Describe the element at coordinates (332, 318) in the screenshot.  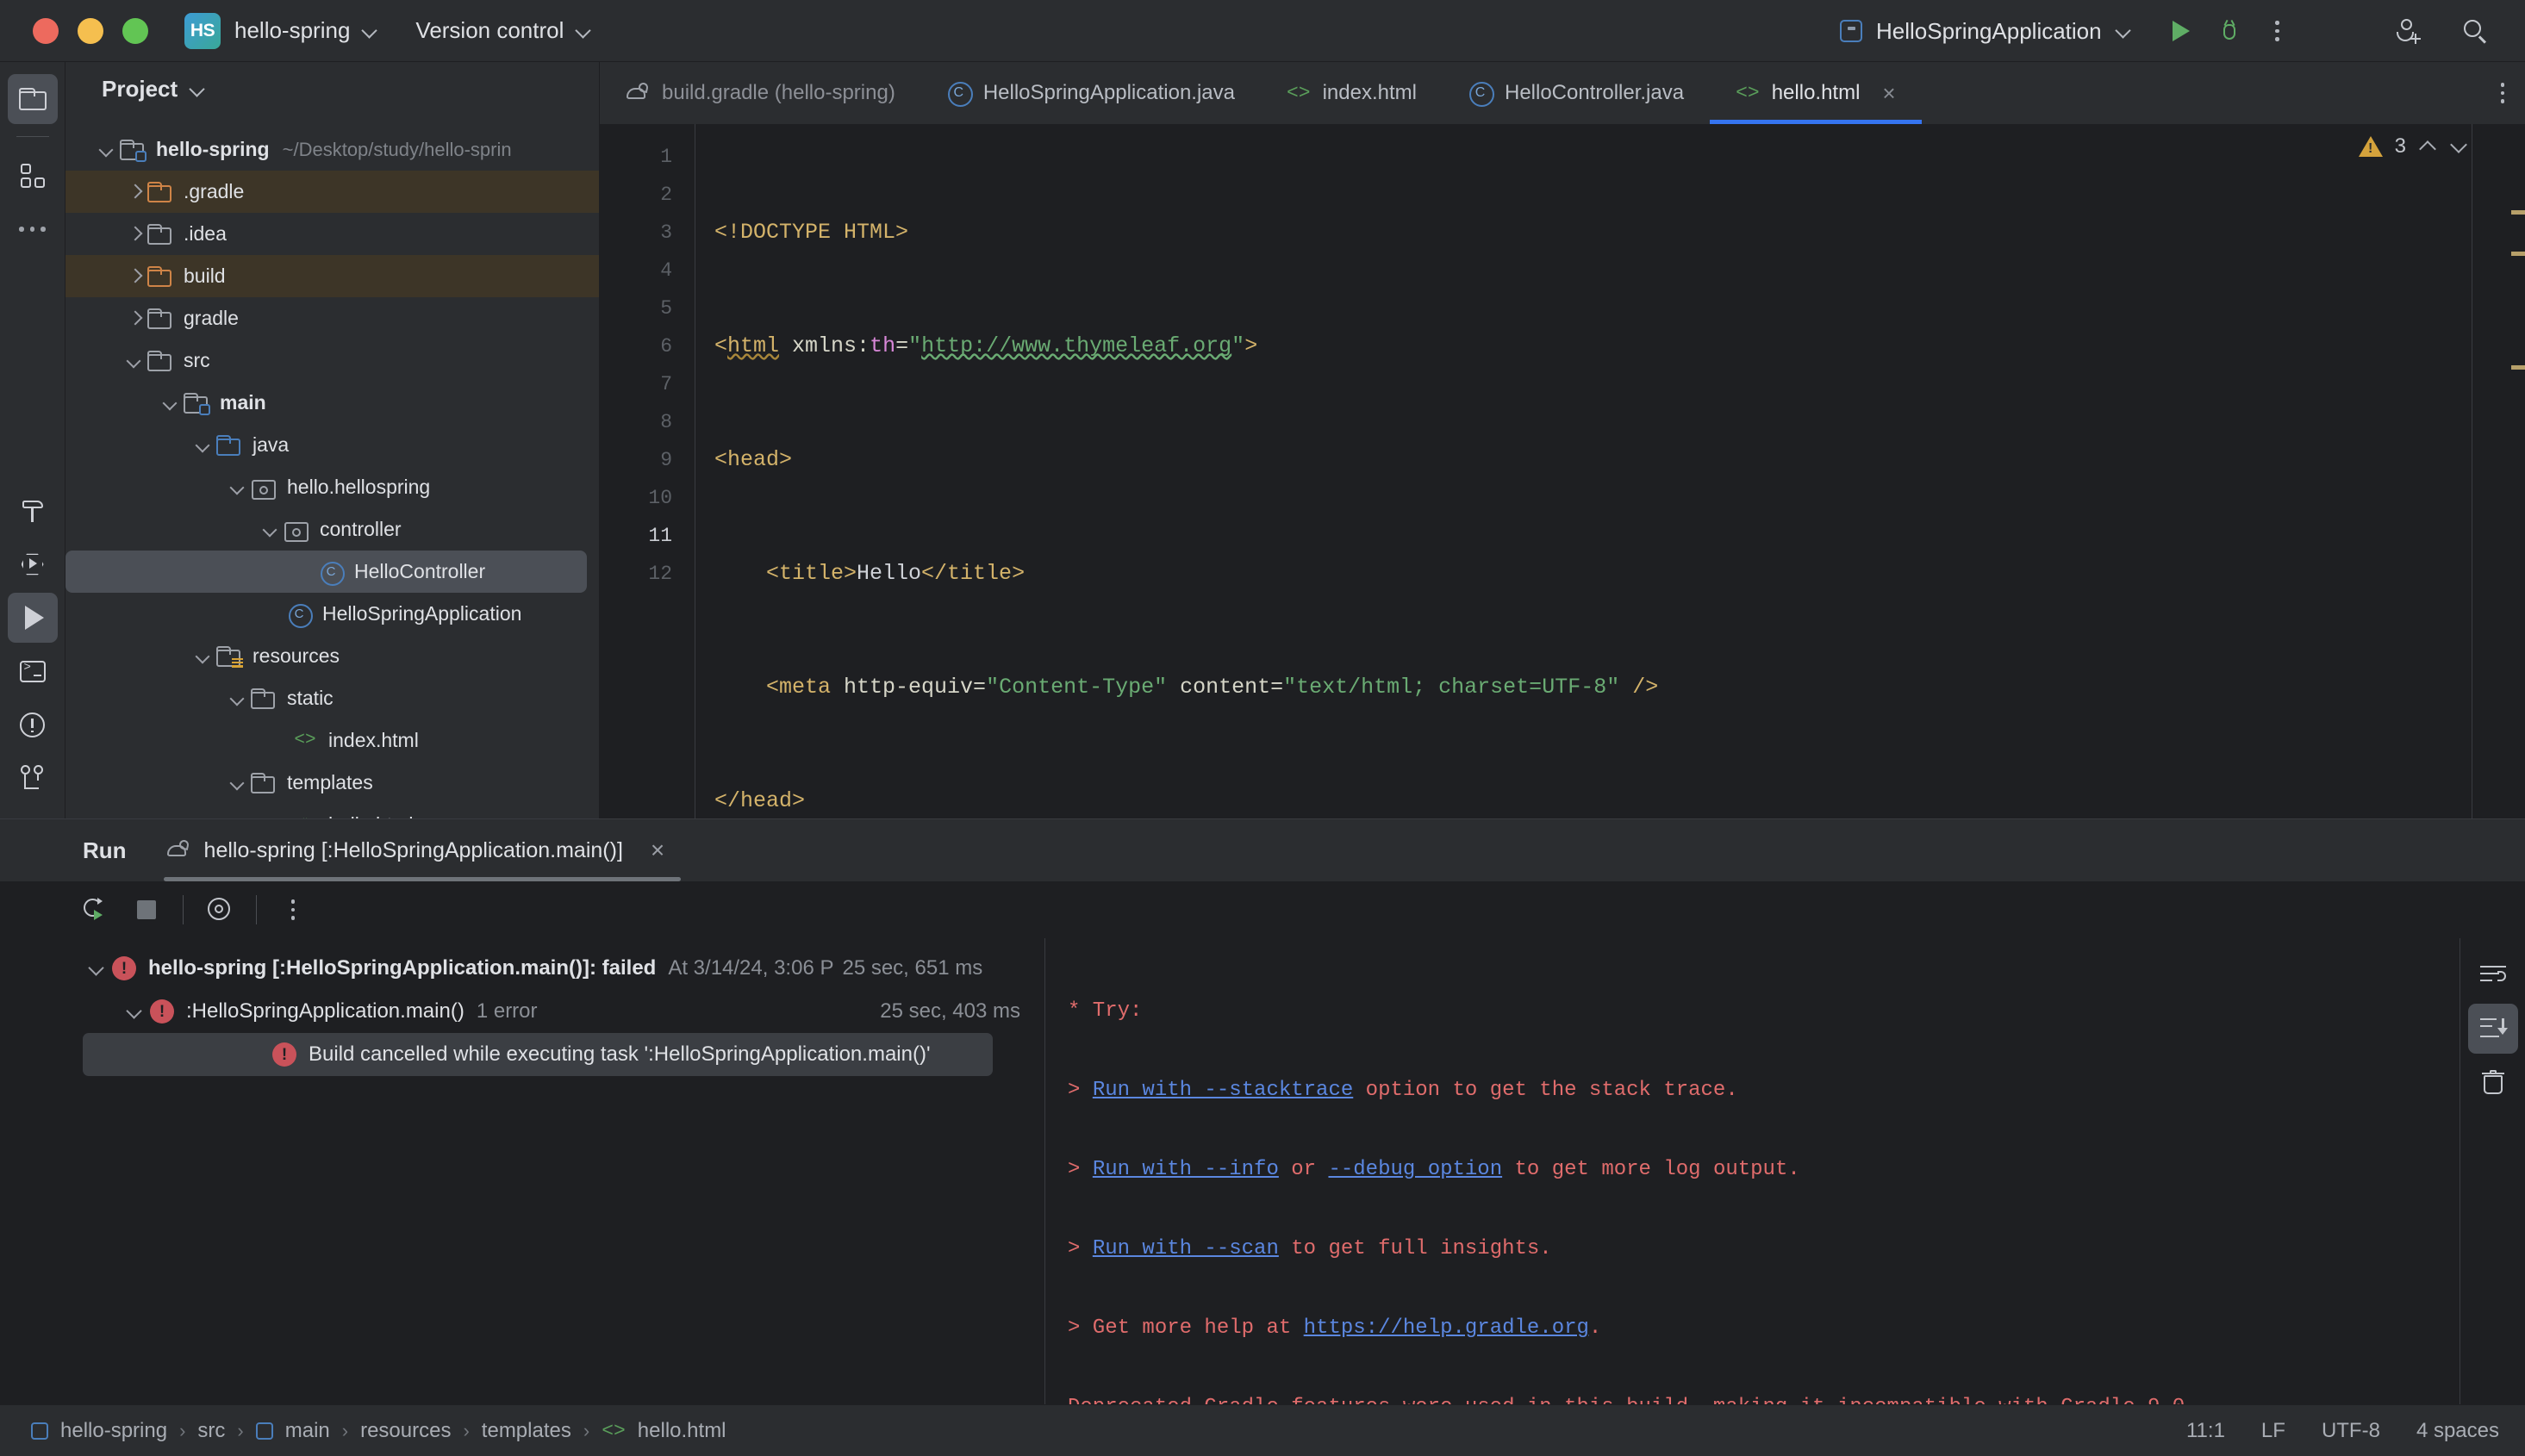
I see `tree-node-gradle: gradle` at that location.